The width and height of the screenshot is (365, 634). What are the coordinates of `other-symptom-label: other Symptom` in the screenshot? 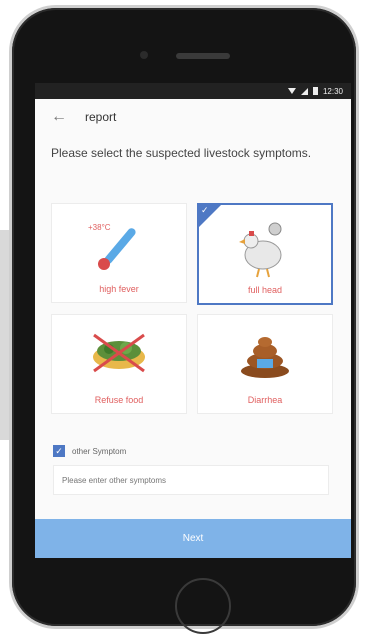 It's located at (99, 451).